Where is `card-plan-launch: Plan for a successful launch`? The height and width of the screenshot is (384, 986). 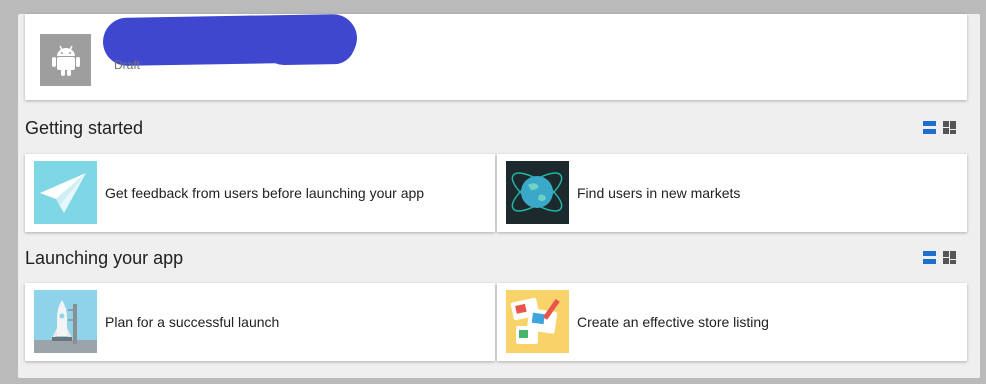
card-plan-launch: Plan for a successful launch is located at coordinates (260, 322).